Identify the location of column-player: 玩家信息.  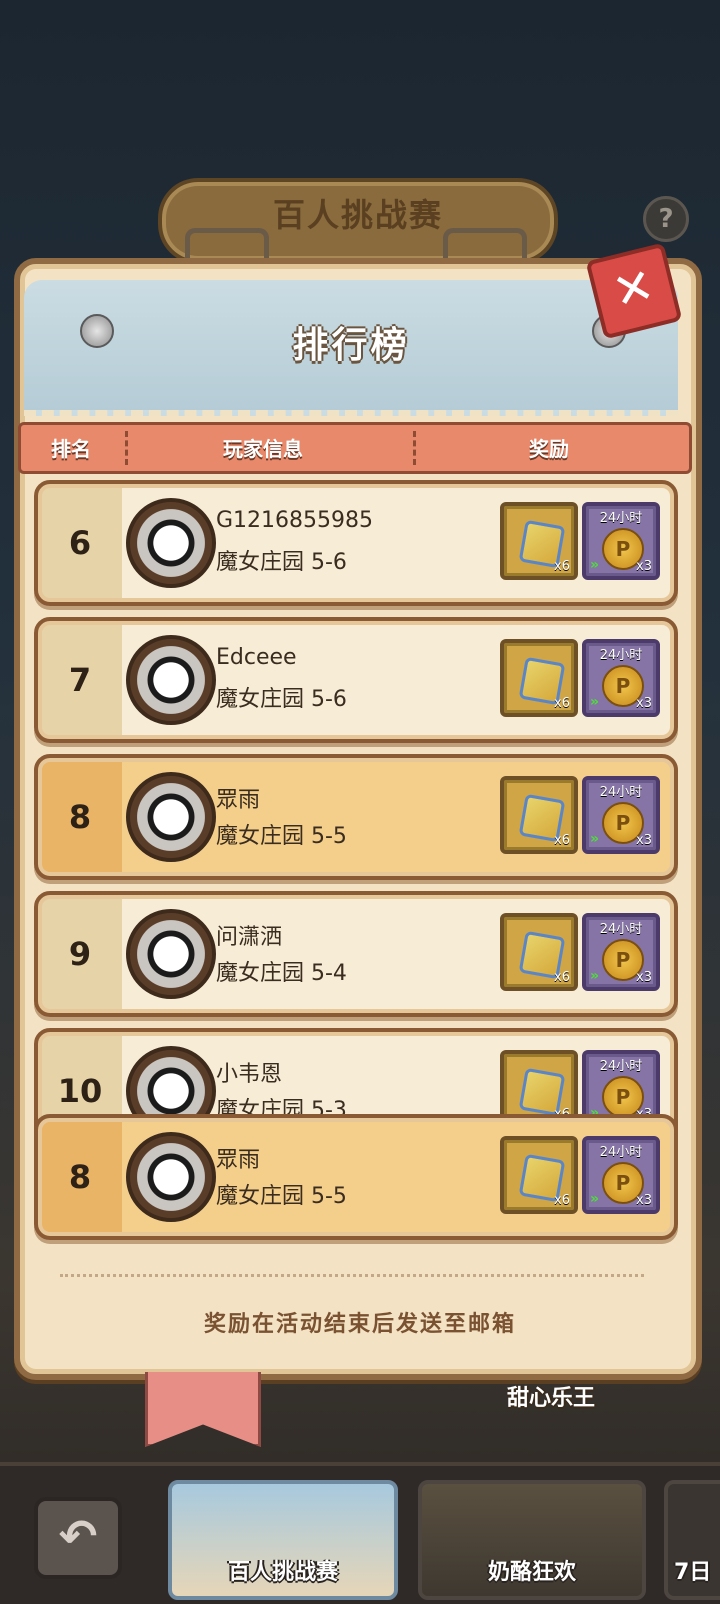
(263, 449).